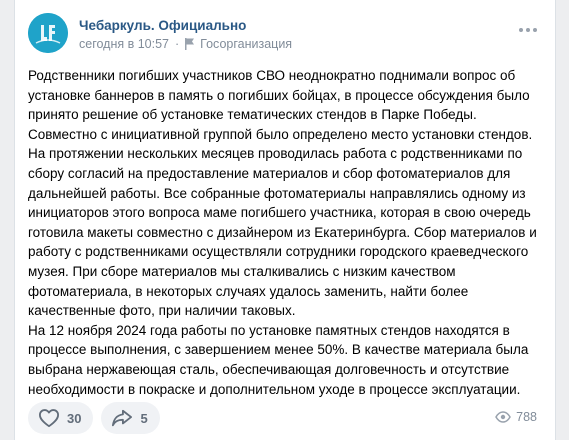 This screenshot has height=440, width=569. What do you see at coordinates (74, 418) in the screenshot?
I see `like-count: 30` at bounding box center [74, 418].